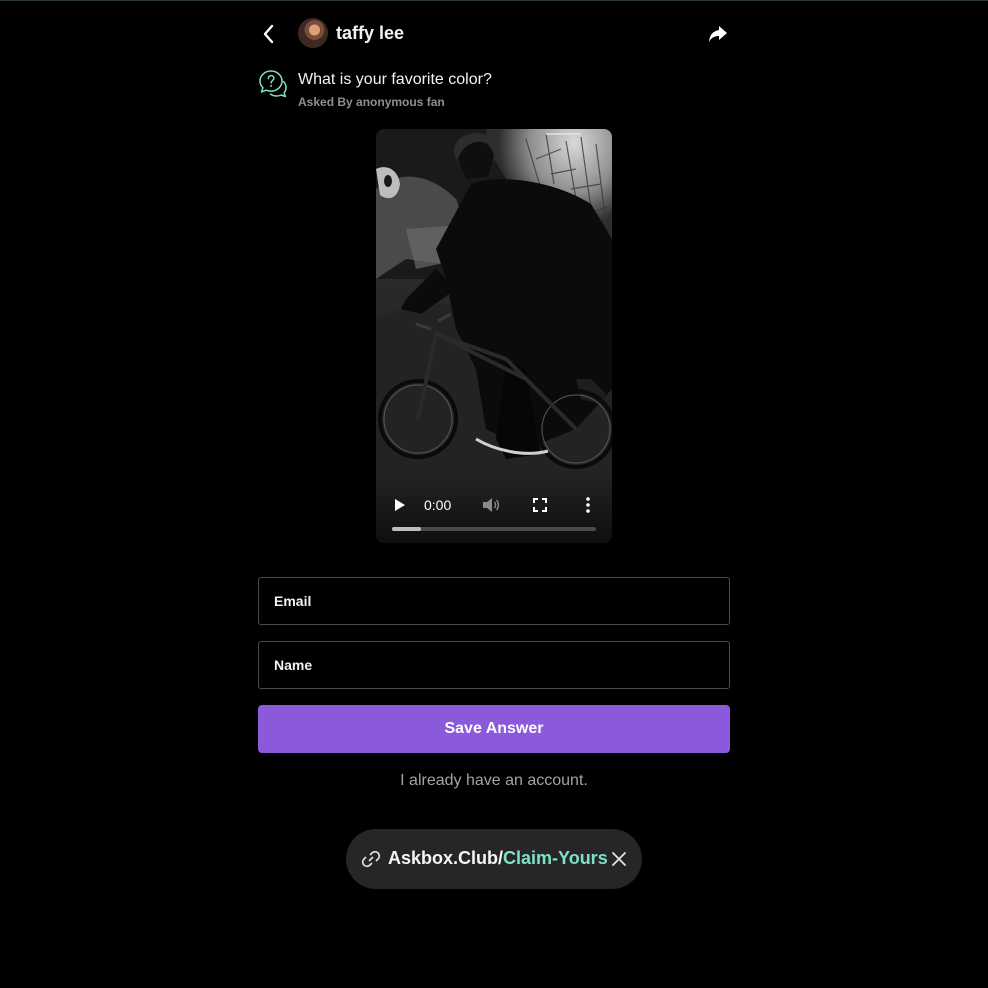 Image resolution: width=988 pixels, height=988 pixels. I want to click on name-field-wrapper, so click(494, 665).